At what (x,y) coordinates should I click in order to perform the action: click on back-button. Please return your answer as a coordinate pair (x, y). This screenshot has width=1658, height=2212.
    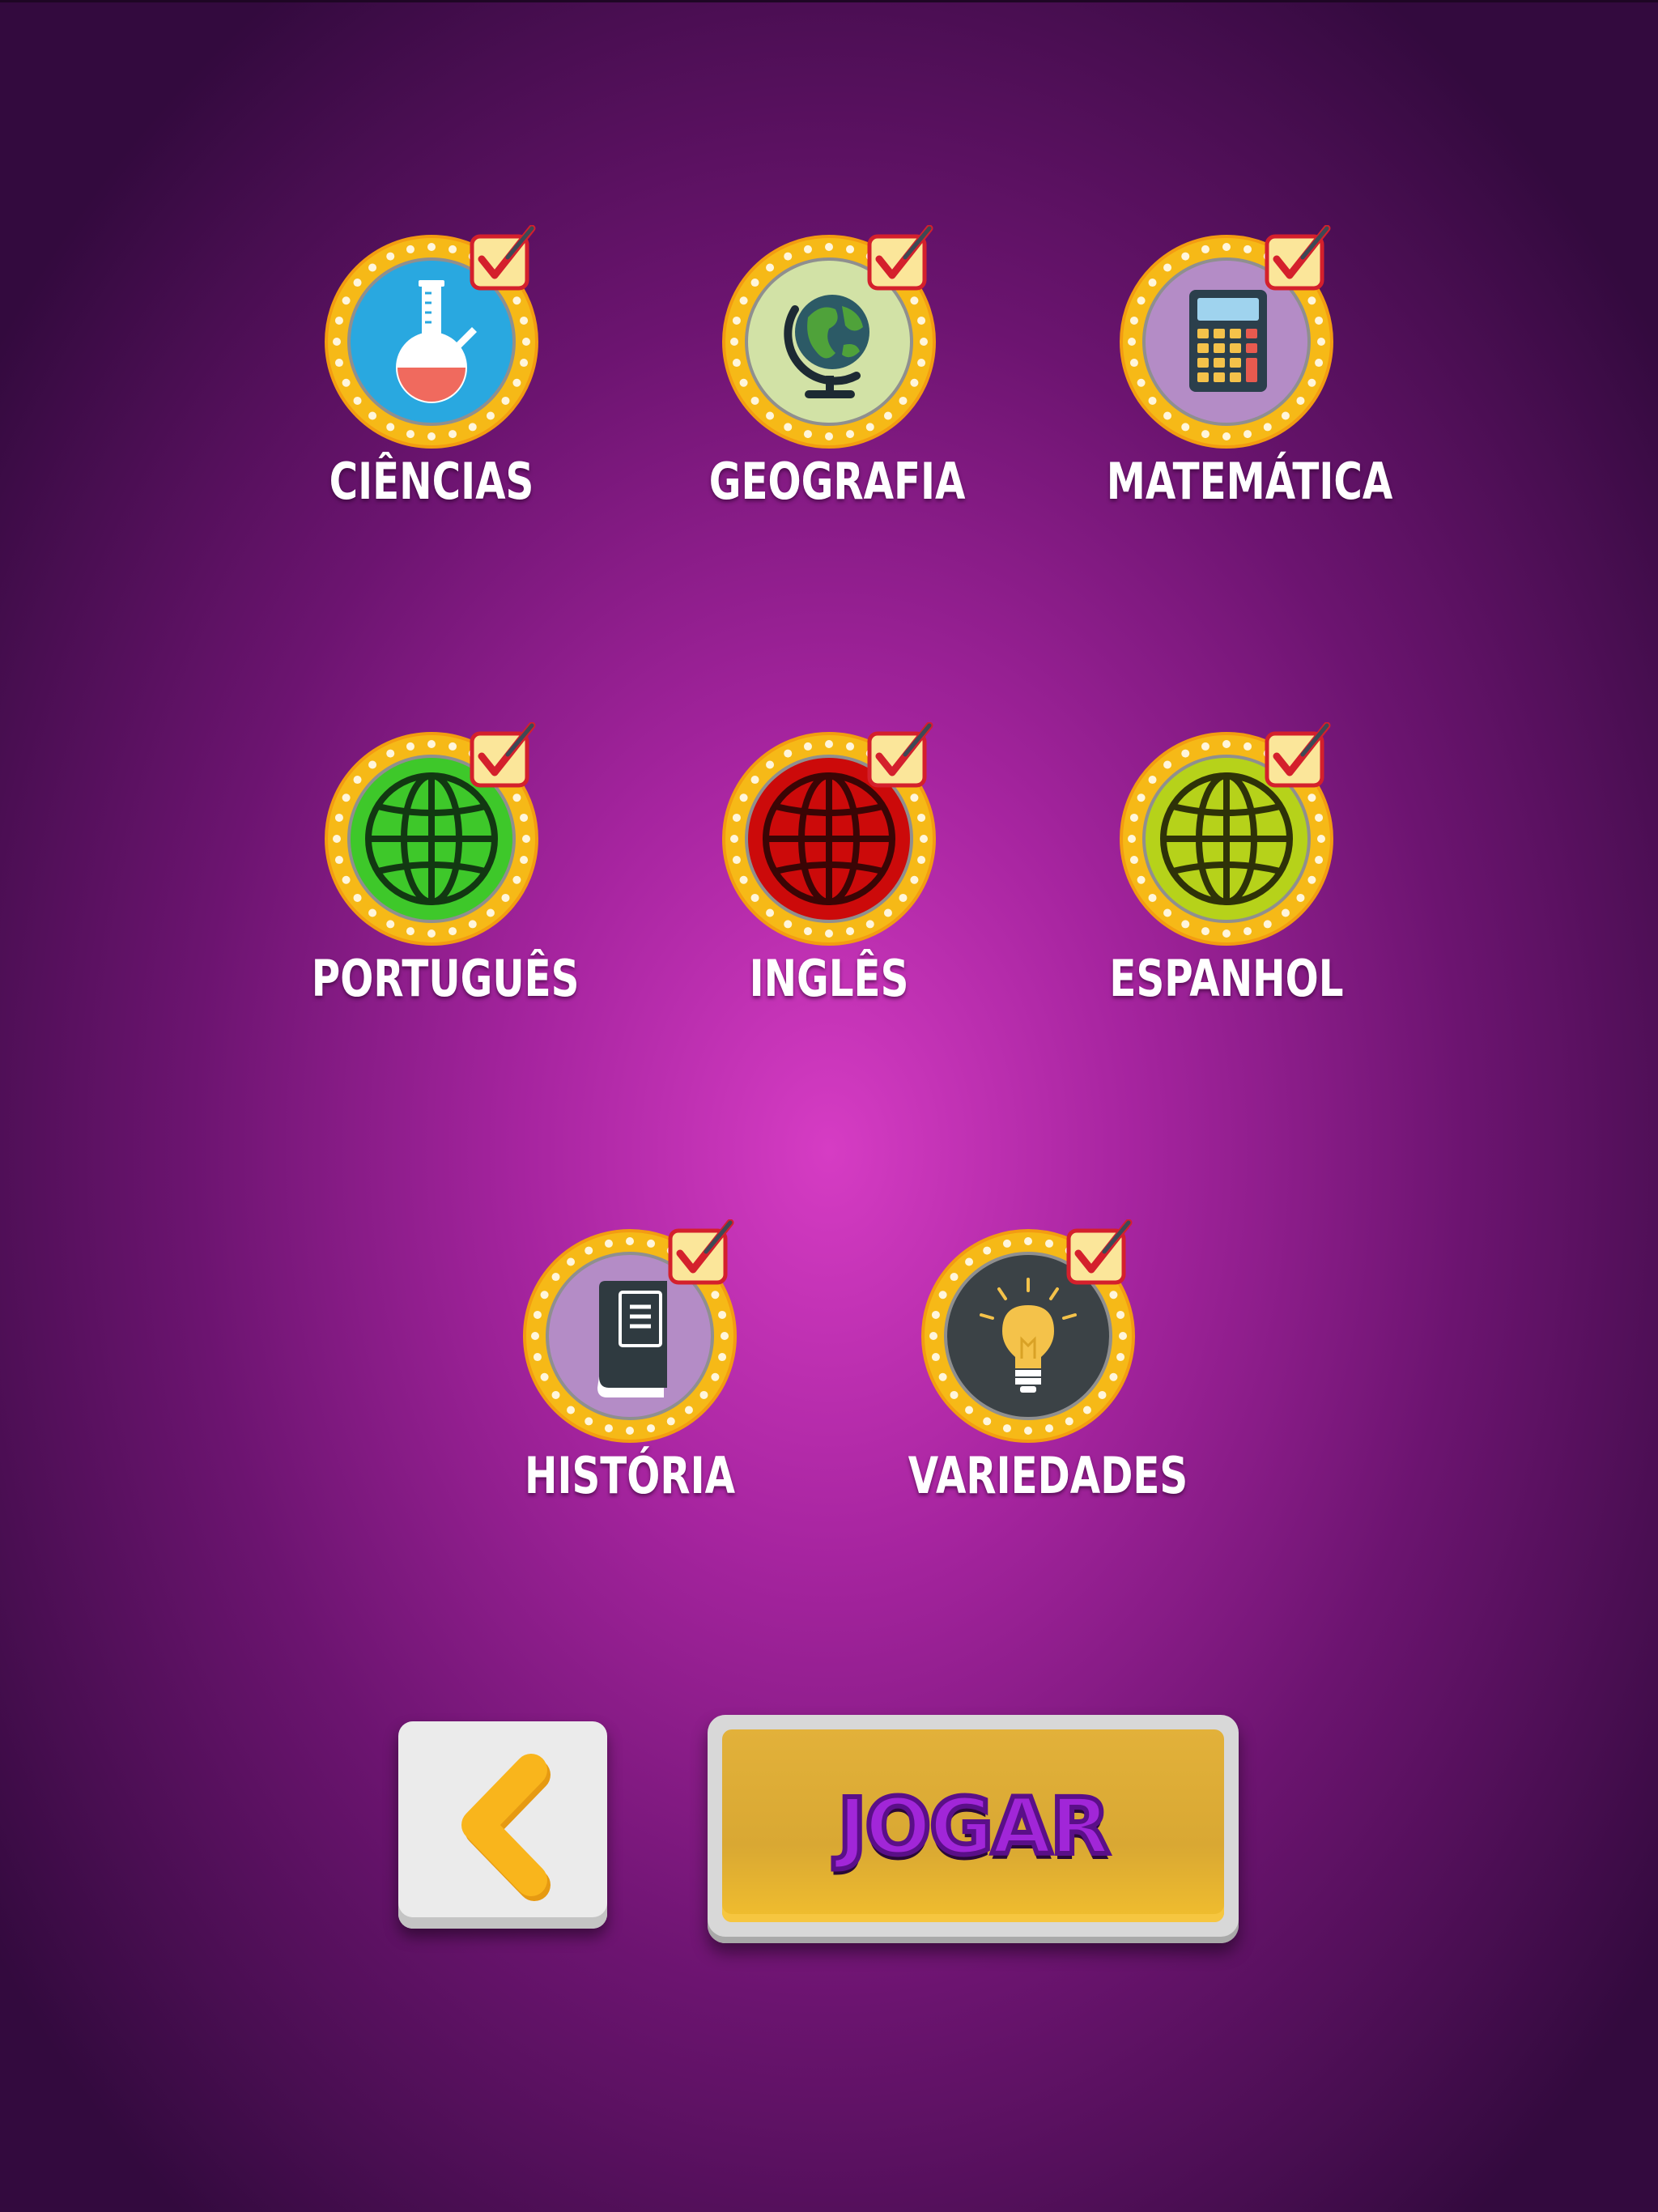
    Looking at the image, I should click on (502, 1825).